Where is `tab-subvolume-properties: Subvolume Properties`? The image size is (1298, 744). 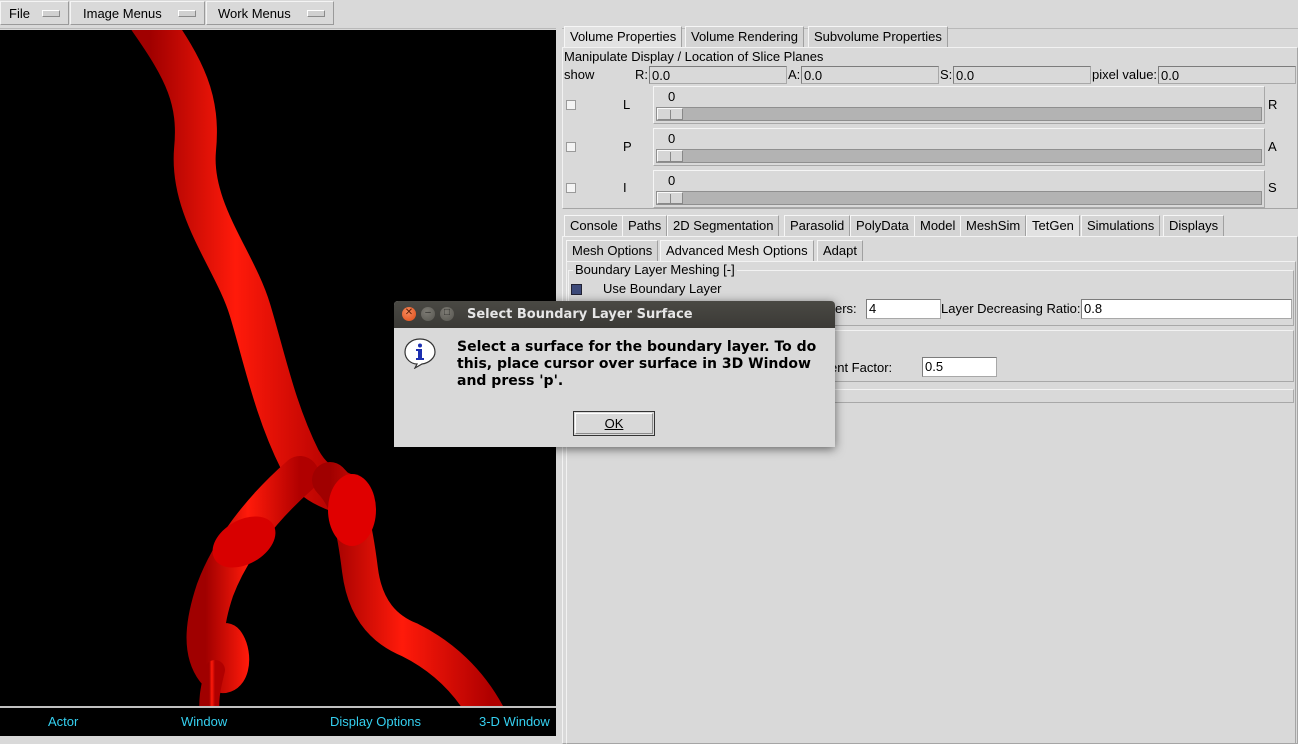 tab-subvolume-properties: Subvolume Properties is located at coordinates (878, 37).